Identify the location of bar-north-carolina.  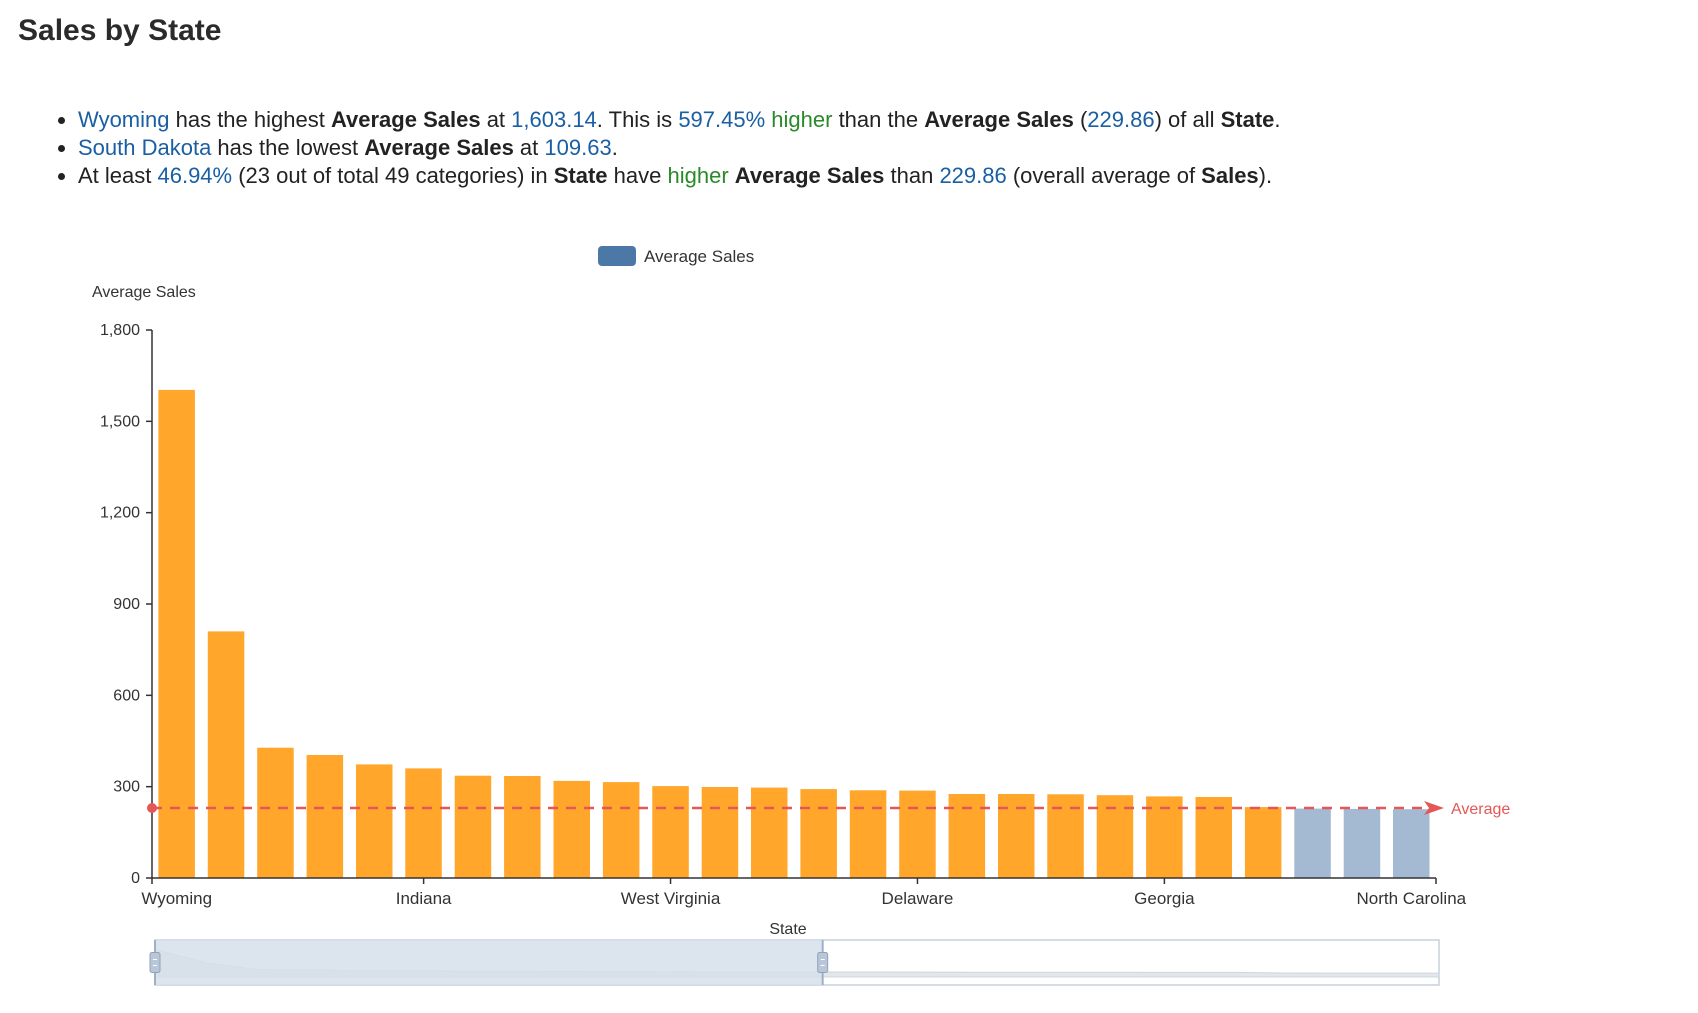
(1411, 843).